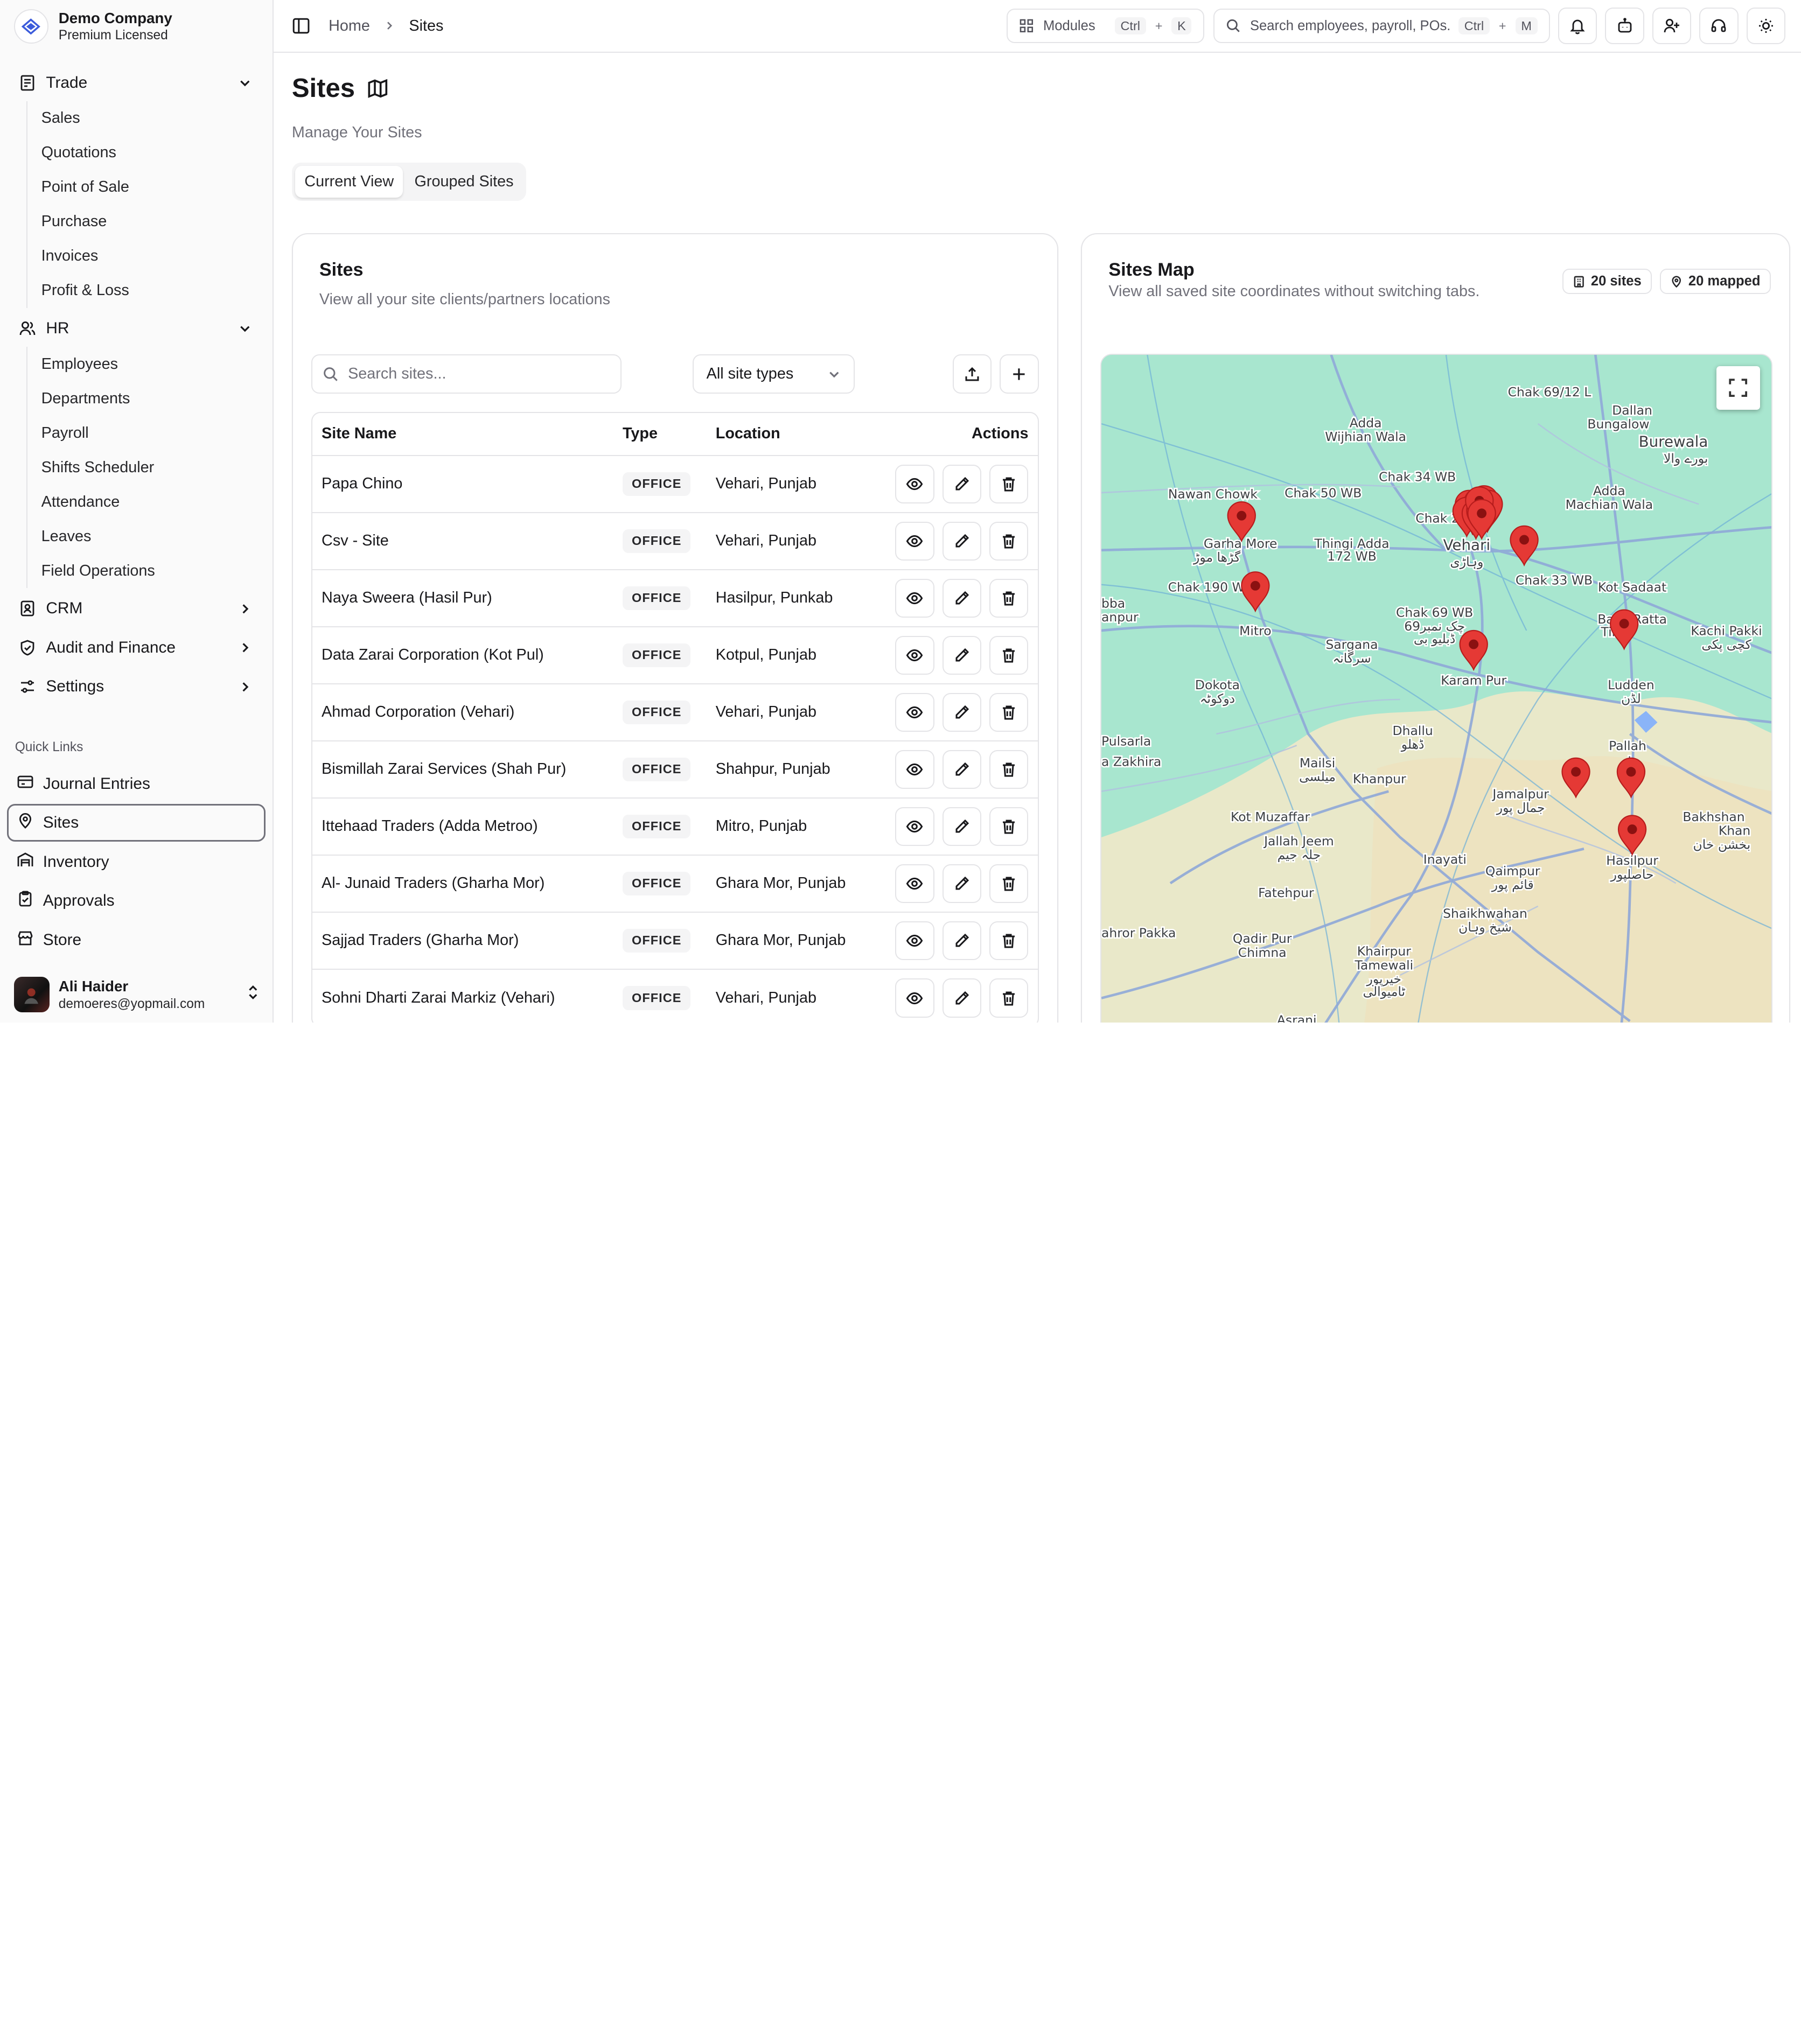 This screenshot has width=1801, height=2044. I want to click on nav-invoices: Invoices, so click(150, 256).